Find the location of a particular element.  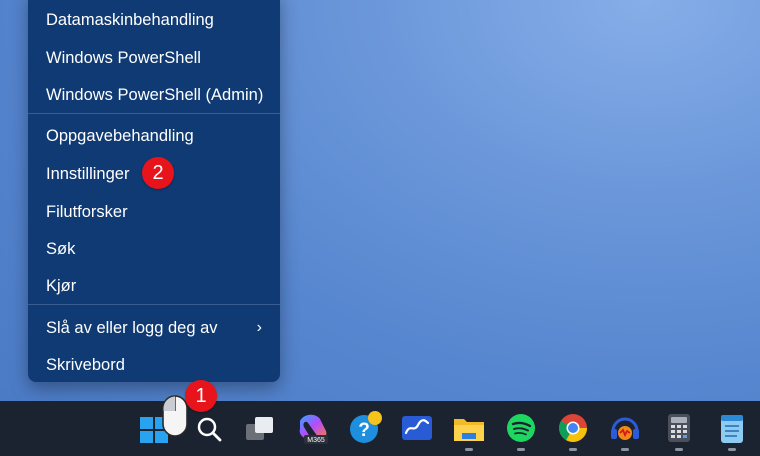

menu-item-windows-powershell: Windows PowerShell is located at coordinates (154, 58).